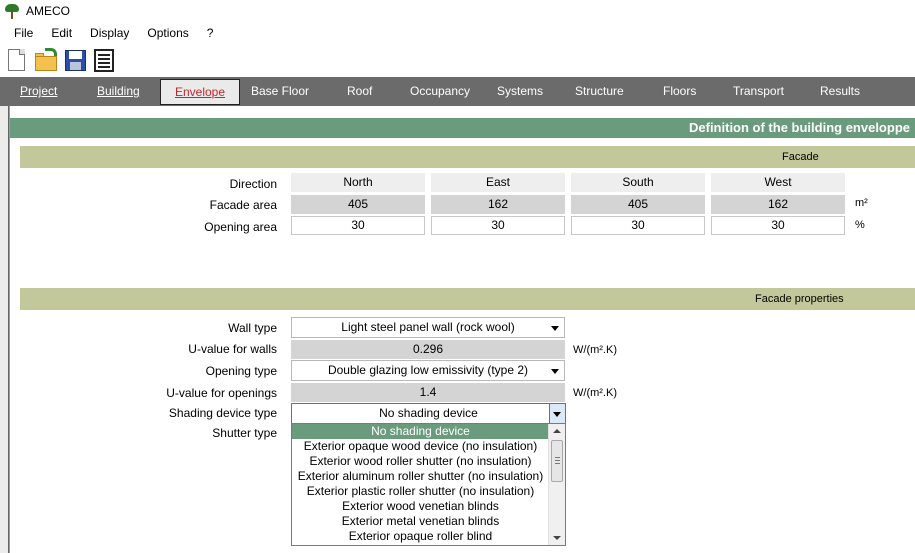  Describe the element at coordinates (359, 91) in the screenshot. I see `tab-roof: Roof` at that location.